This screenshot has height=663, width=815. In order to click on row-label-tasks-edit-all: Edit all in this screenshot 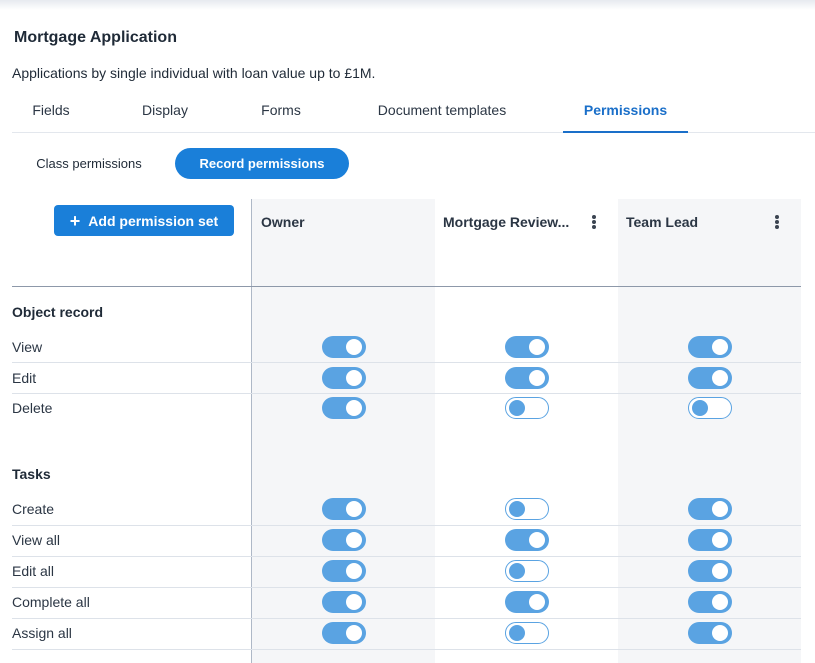, I will do `click(33, 571)`.